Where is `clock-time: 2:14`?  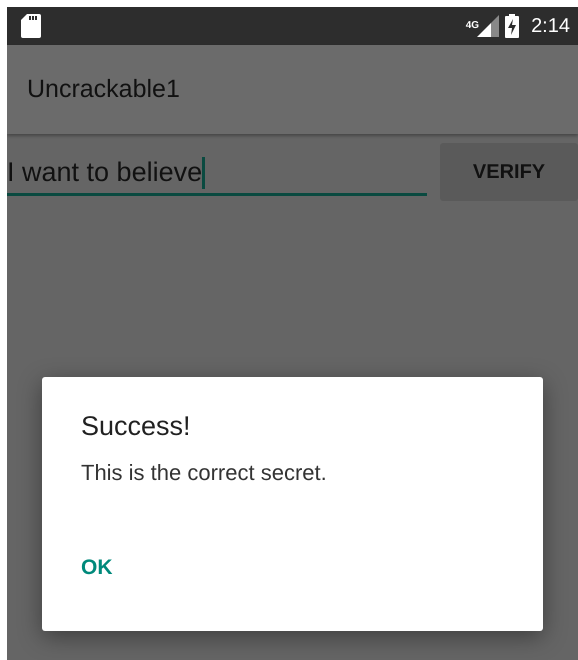
clock-time: 2:14 is located at coordinates (550, 26).